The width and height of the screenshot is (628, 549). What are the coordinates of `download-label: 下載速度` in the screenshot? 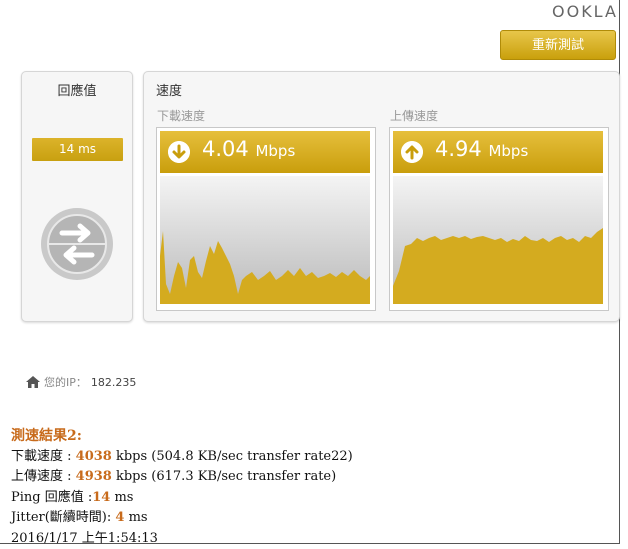 It's located at (181, 115).